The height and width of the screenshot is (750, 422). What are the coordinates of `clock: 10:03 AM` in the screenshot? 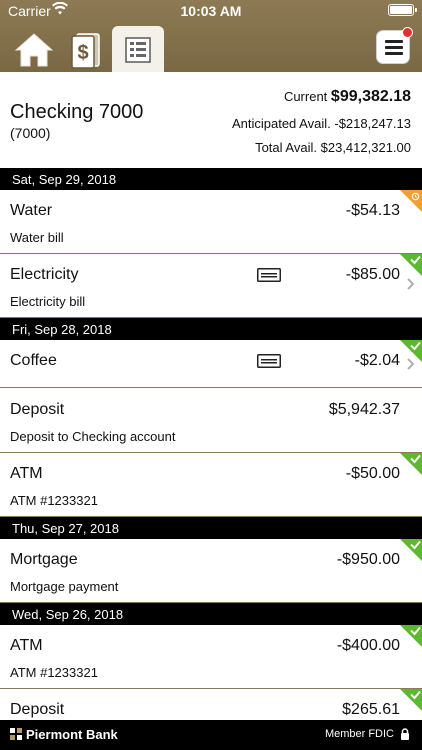 It's located at (211, 11).